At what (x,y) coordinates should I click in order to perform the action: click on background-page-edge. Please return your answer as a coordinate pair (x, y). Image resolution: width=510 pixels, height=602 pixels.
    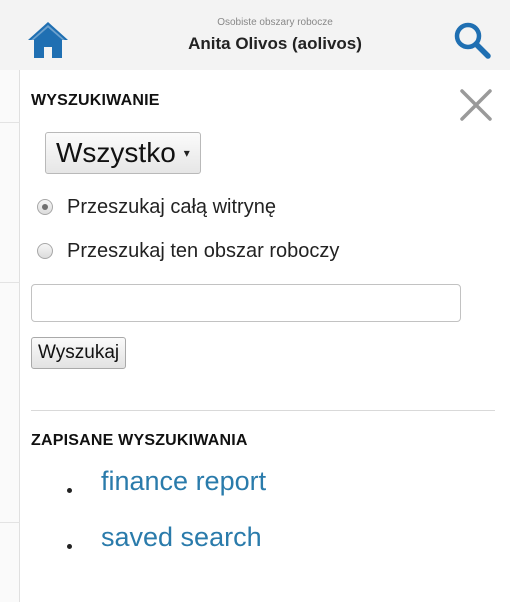
    Looking at the image, I should click on (10, 336).